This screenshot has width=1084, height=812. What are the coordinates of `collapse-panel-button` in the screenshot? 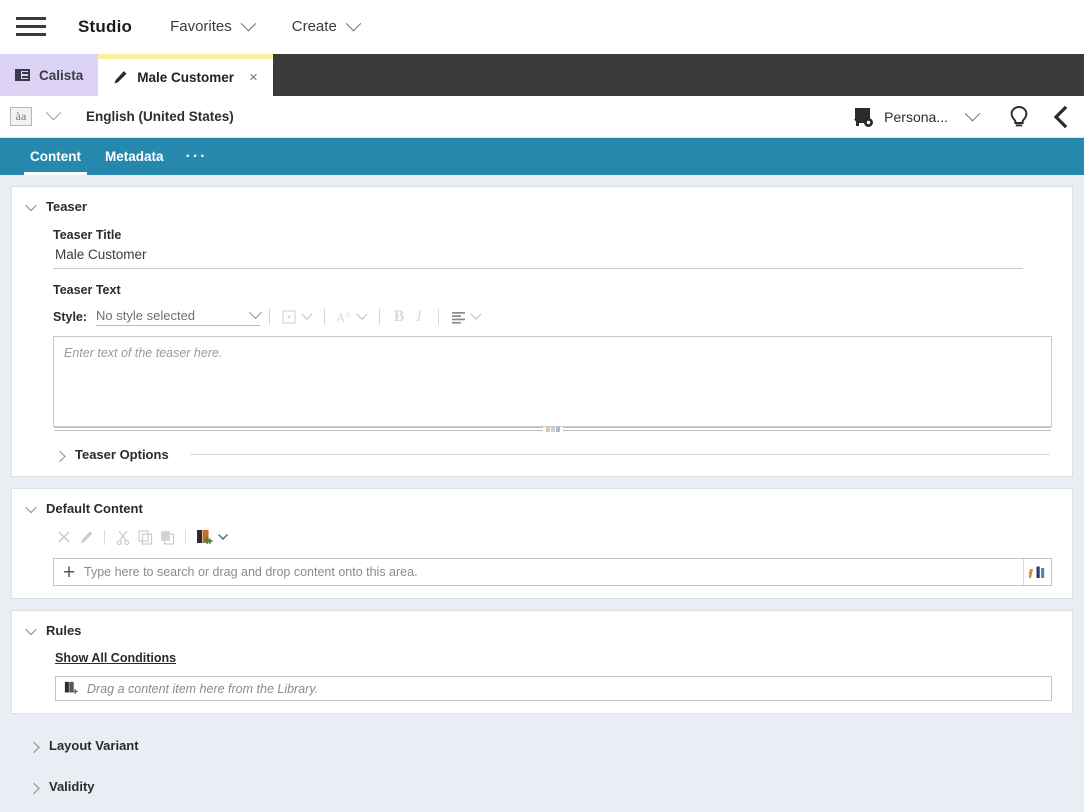 It's located at (1061, 117).